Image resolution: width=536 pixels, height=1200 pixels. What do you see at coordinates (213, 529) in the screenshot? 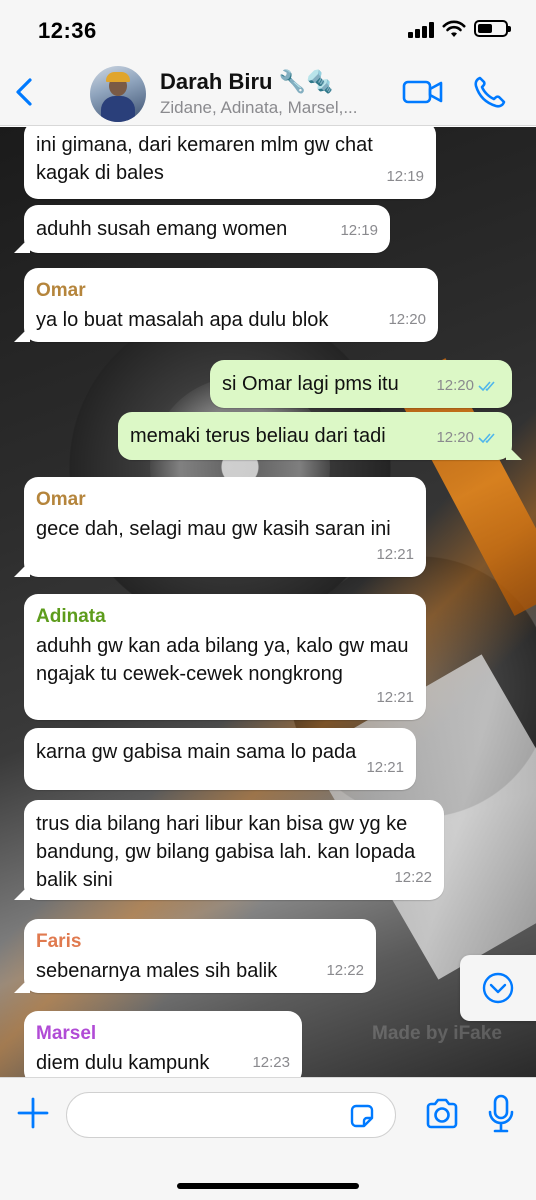
I see `message-text: gece dah, selagi mau gw kasih saran ini` at bounding box center [213, 529].